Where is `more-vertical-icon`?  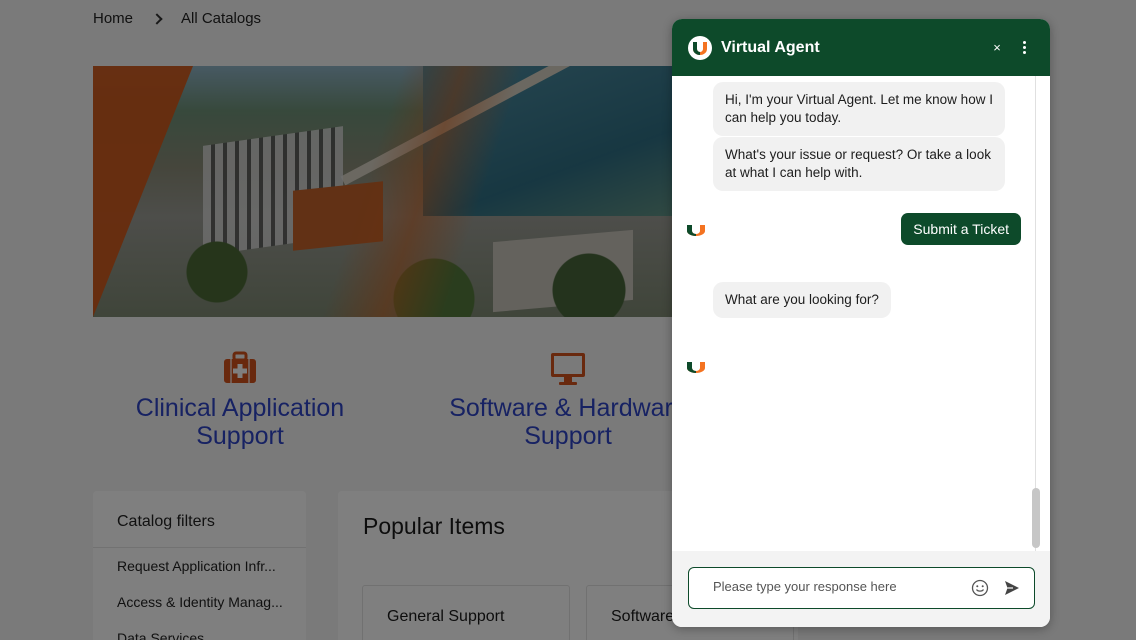 more-vertical-icon is located at coordinates (1024, 42).